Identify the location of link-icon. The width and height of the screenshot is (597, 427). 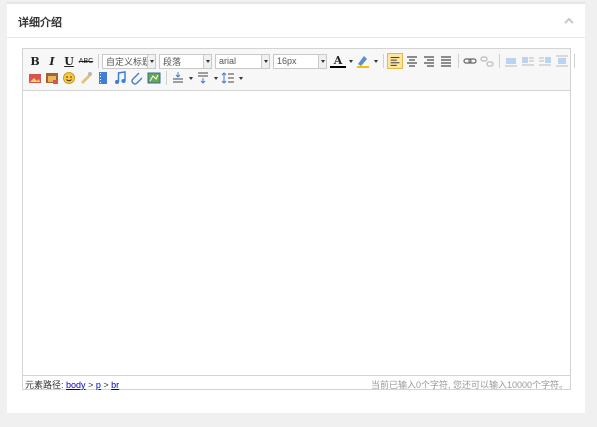
(470, 61).